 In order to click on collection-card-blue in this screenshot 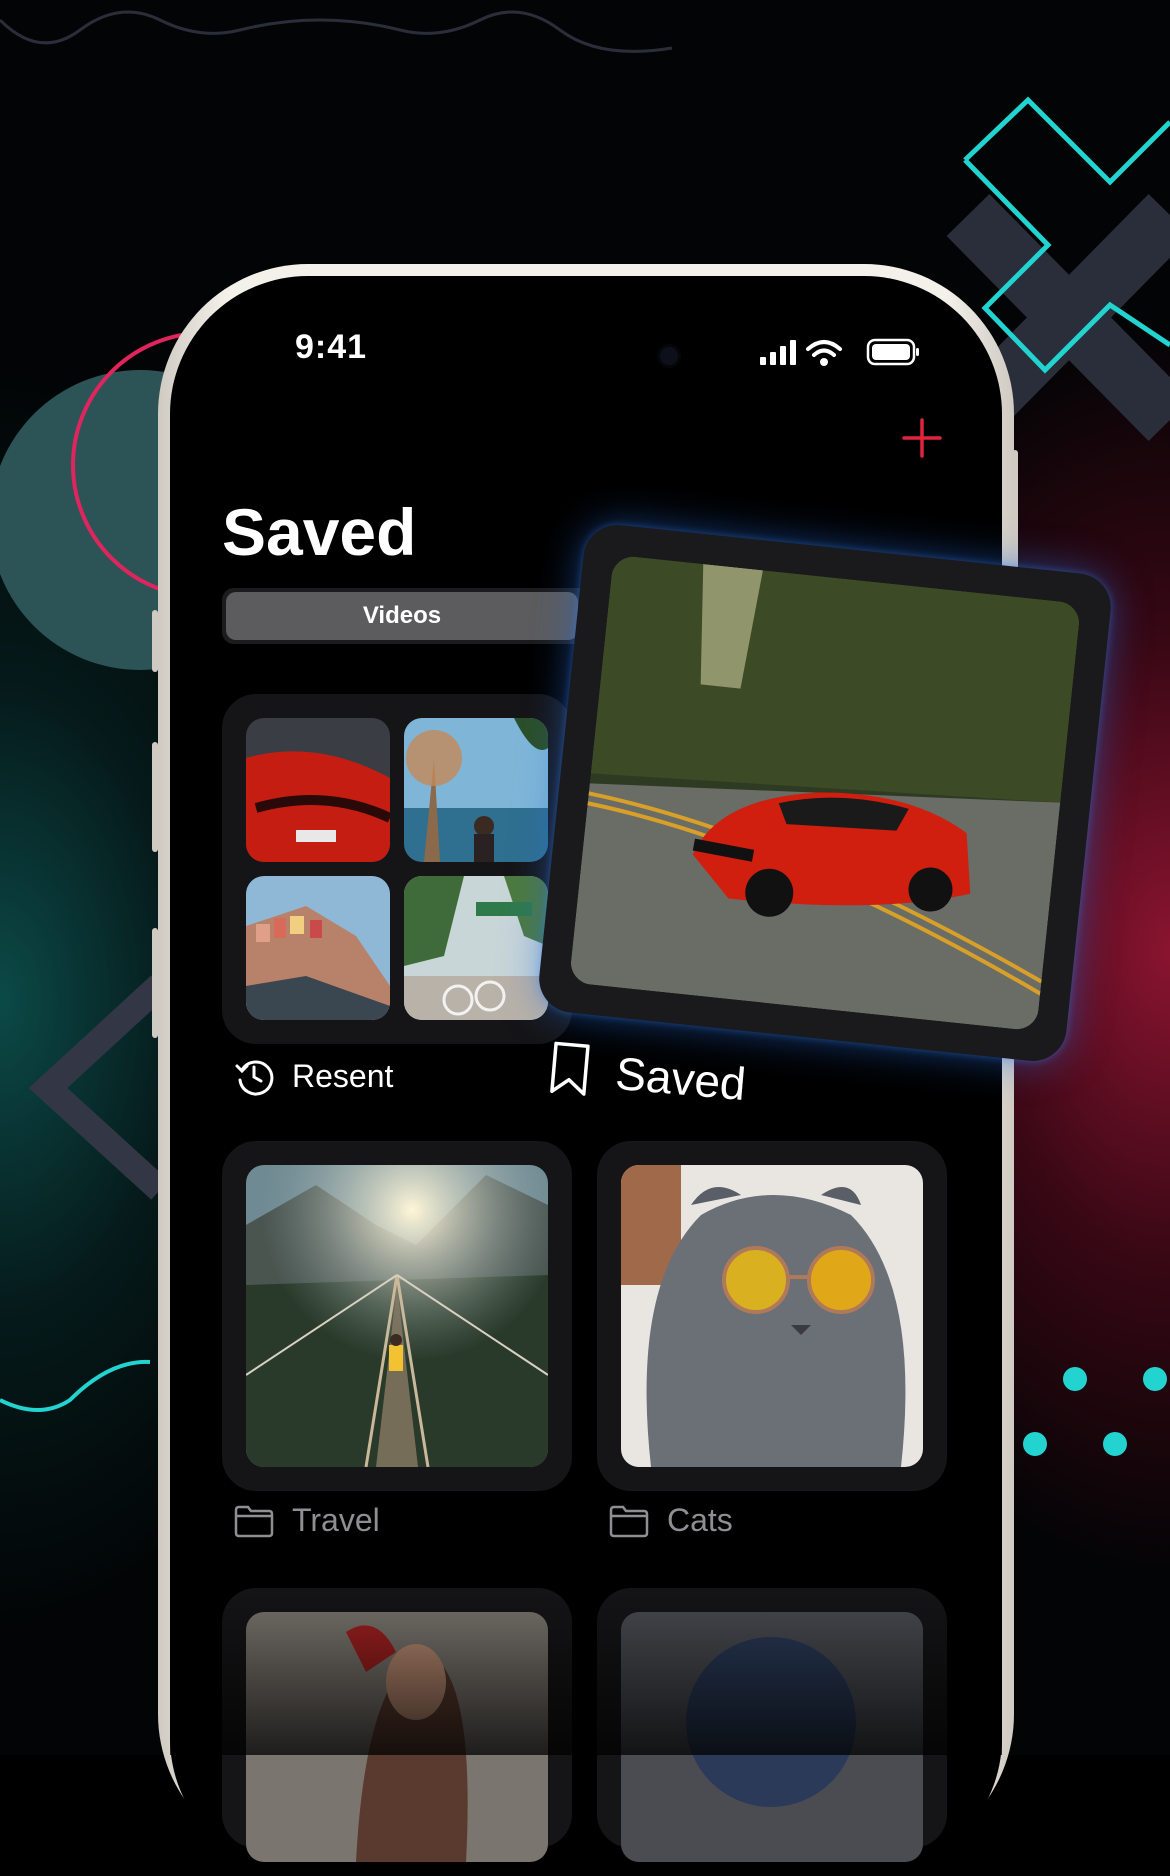, I will do `click(772, 1725)`.